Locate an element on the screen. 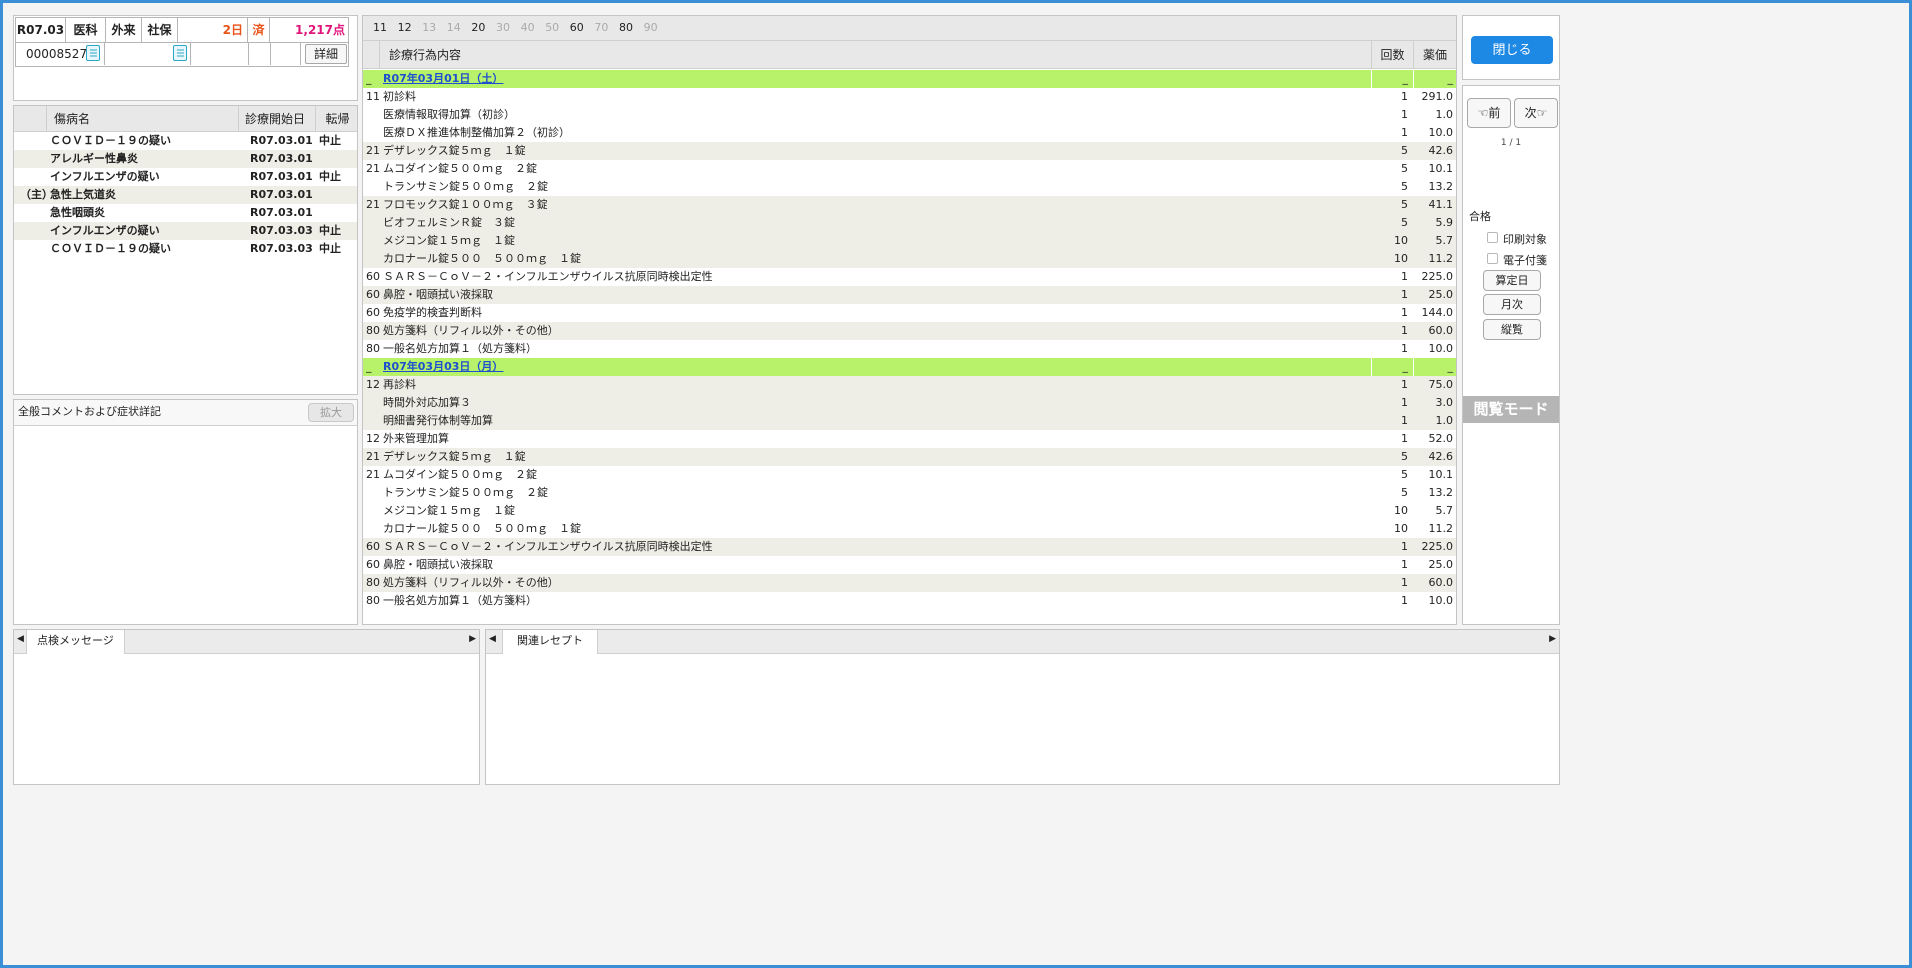 The height and width of the screenshot is (968, 1912). category-tab-50: 50 is located at coordinates (552, 28).